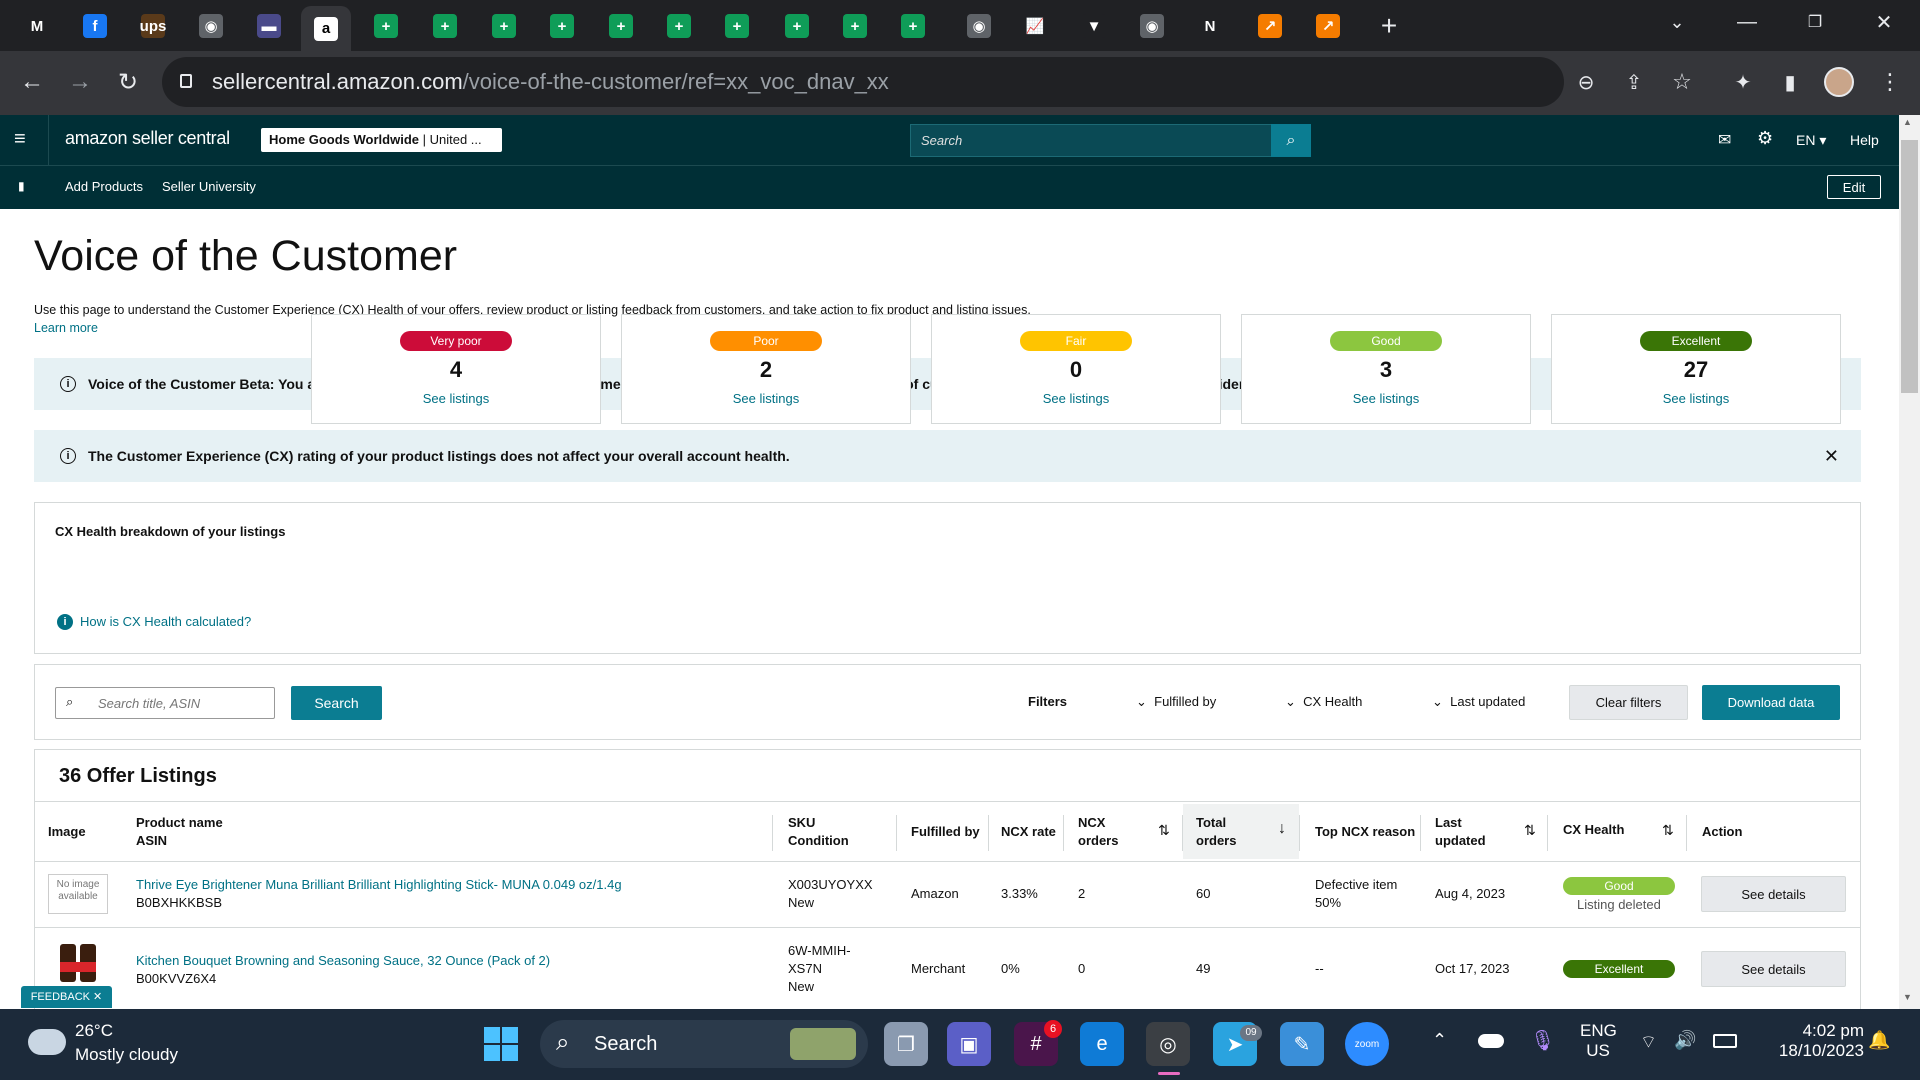 This screenshot has width=1920, height=1080. I want to click on settings-gear-icon: ⚙, so click(1765, 138).